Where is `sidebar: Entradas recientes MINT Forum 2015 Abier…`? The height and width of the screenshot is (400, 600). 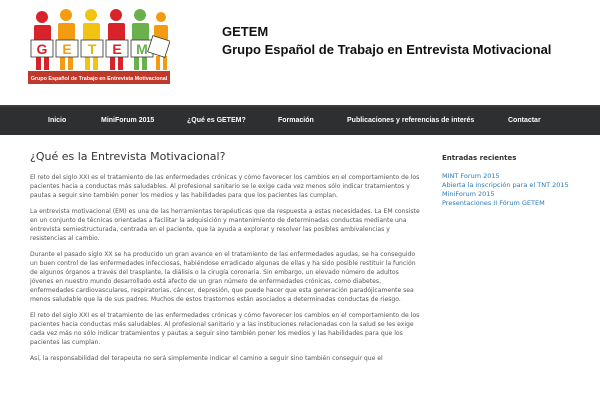 sidebar: Entradas recientes MINT Forum 2015 Abier… is located at coordinates (512, 181).